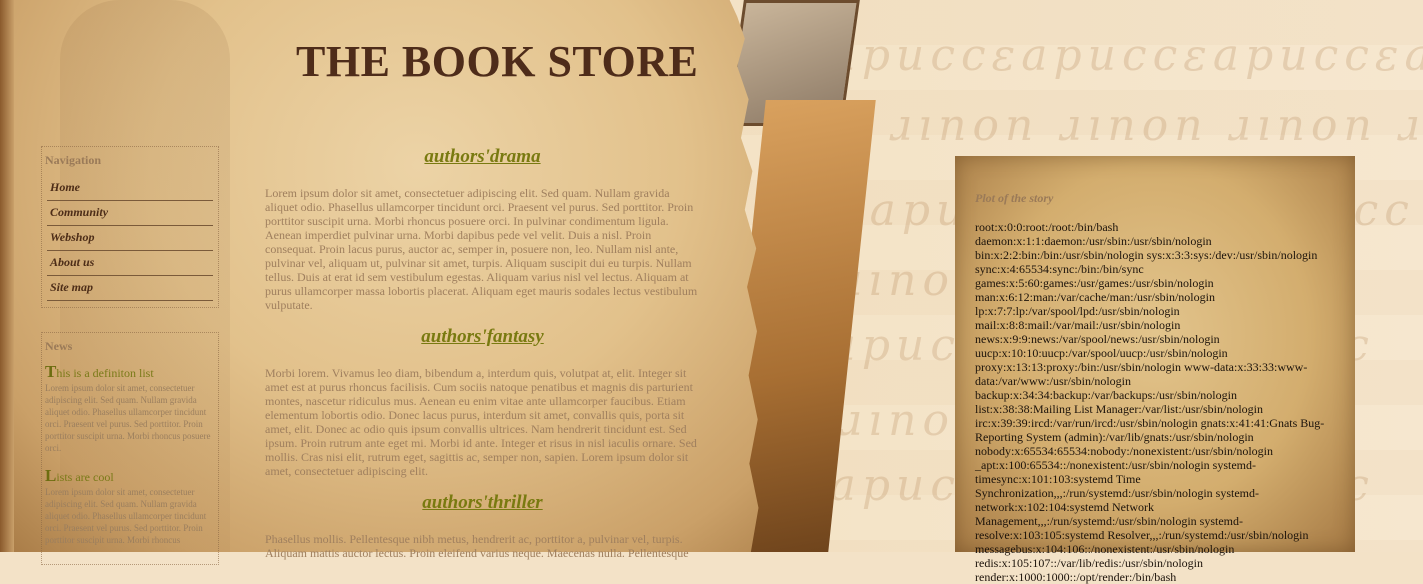 The image size is (1423, 584). I want to click on news-heading-text: his is a definiton list, so click(105, 373).